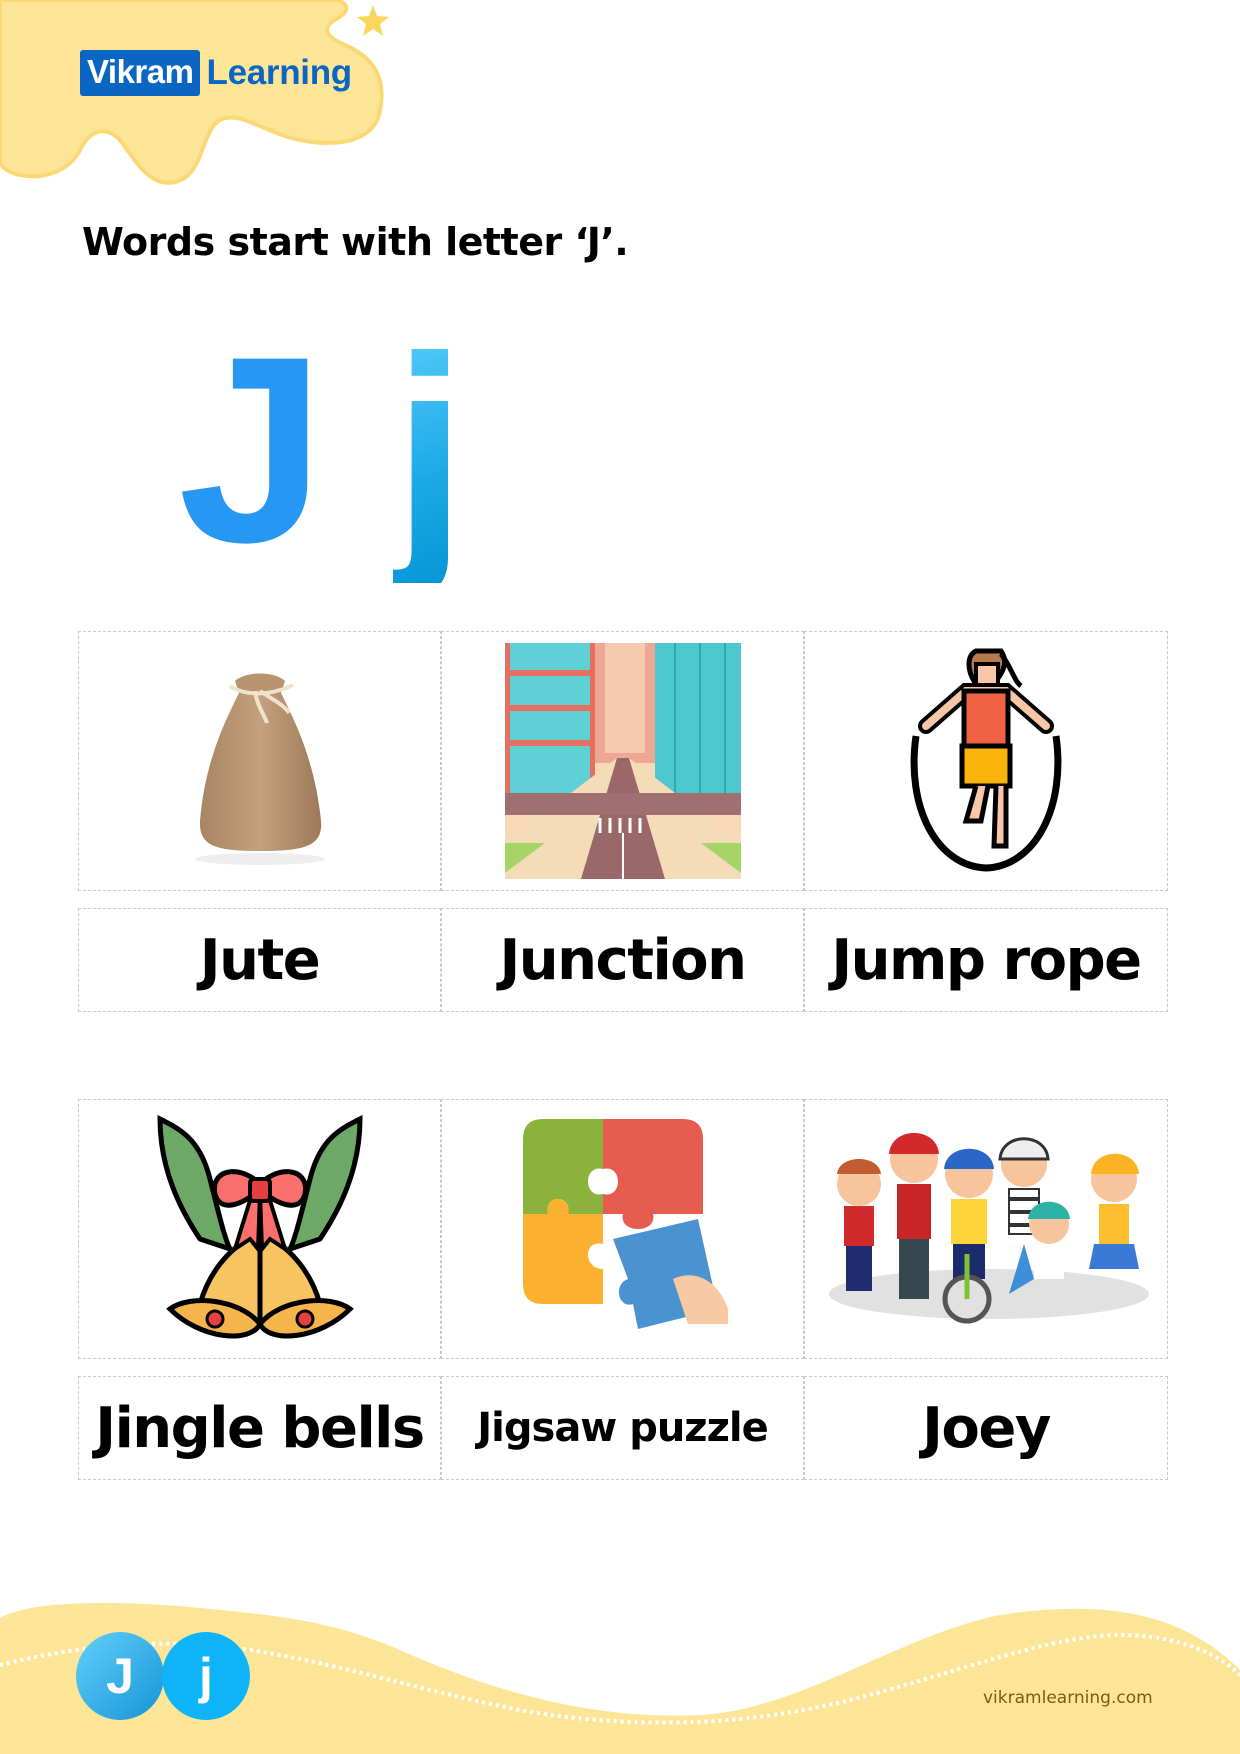 The height and width of the screenshot is (1754, 1240). I want to click on brand-logo-vikram: Vikram, so click(140, 73).